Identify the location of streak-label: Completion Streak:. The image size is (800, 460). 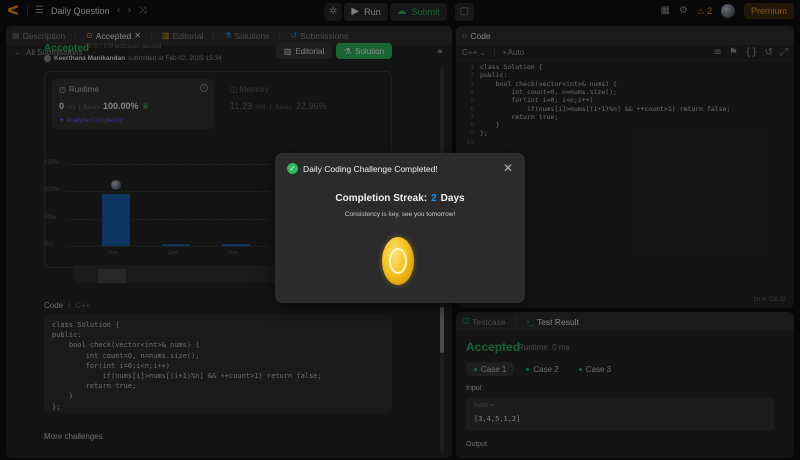
(381, 198).